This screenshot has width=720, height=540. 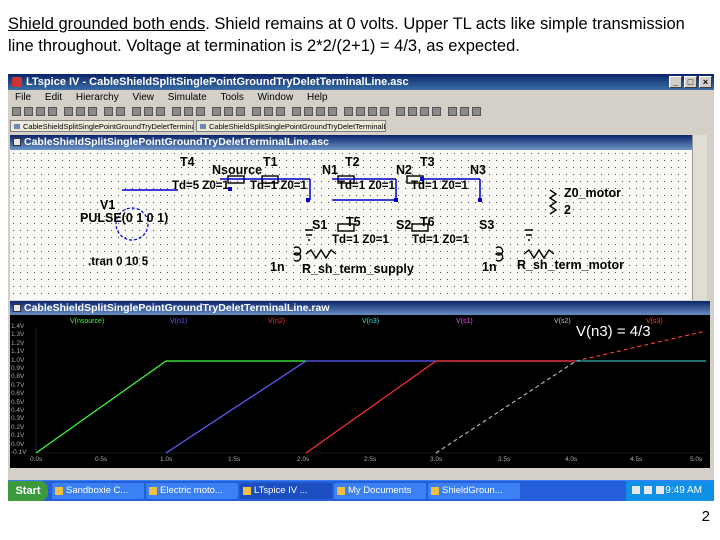 What do you see at coordinates (683, 491) in the screenshot?
I see `taskbar-clock: 9:49 AM` at bounding box center [683, 491].